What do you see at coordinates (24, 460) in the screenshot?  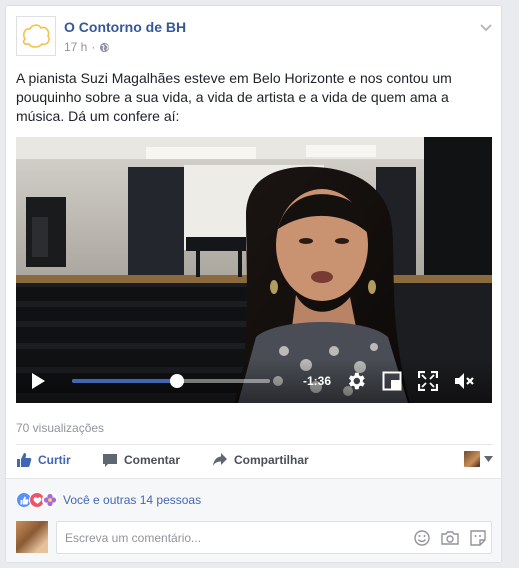 I see `thumbs-up-icon` at bounding box center [24, 460].